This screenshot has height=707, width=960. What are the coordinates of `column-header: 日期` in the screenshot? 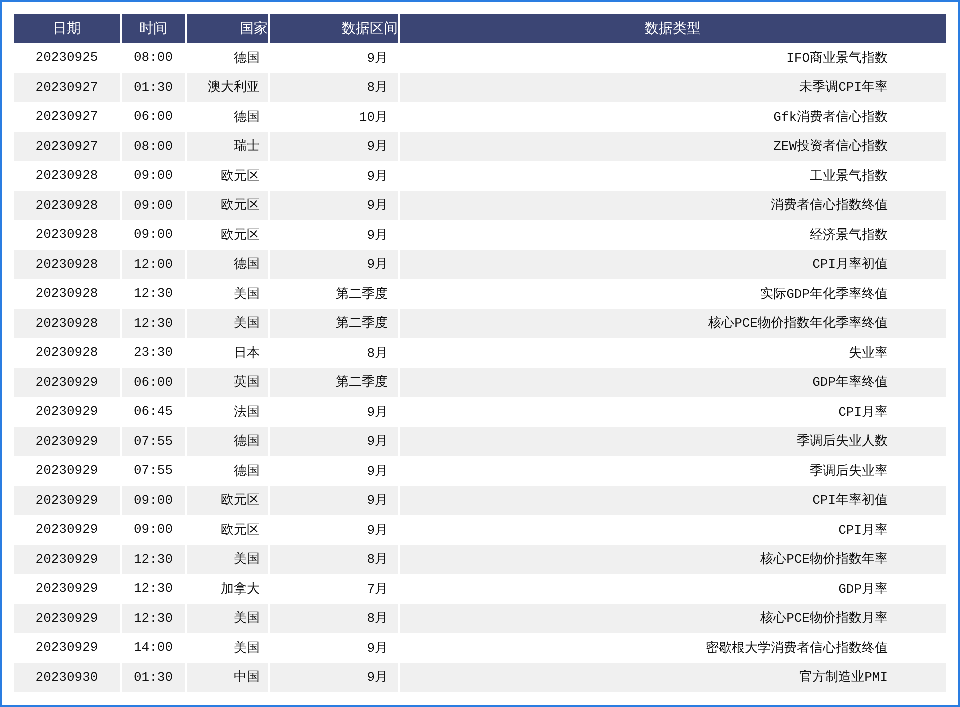 It's located at (67, 28).